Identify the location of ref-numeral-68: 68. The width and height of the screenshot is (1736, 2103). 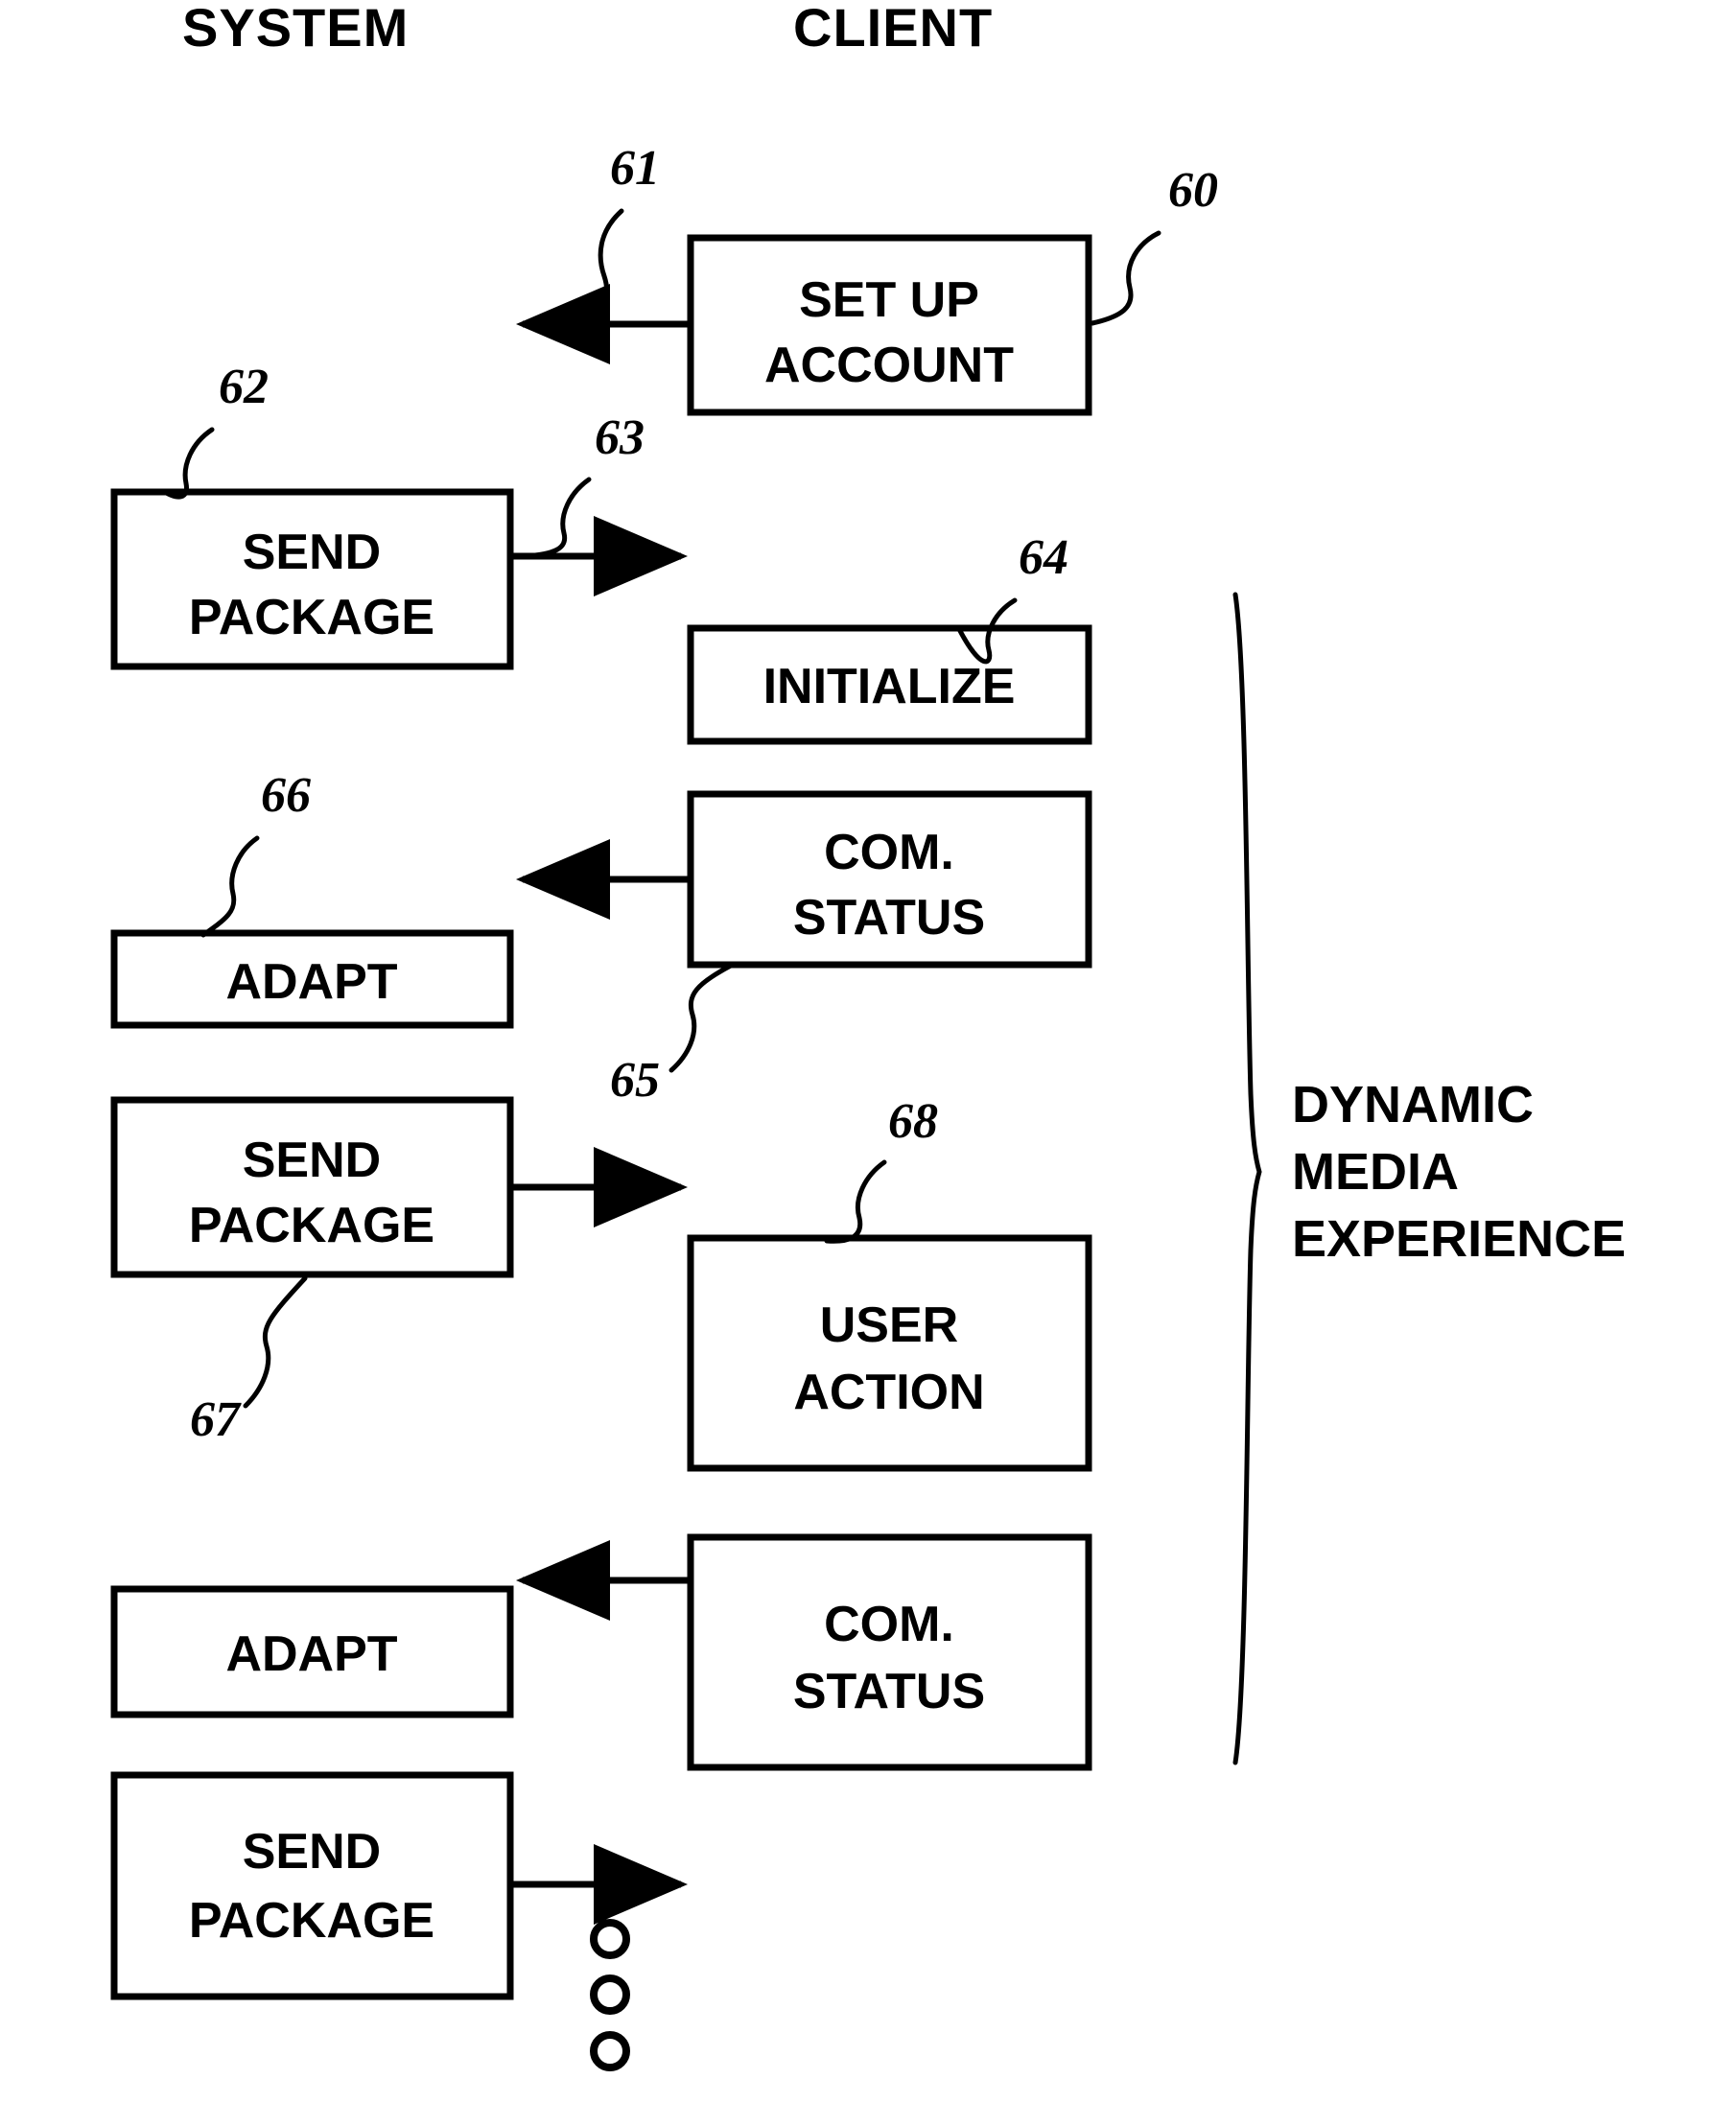
(913, 1121).